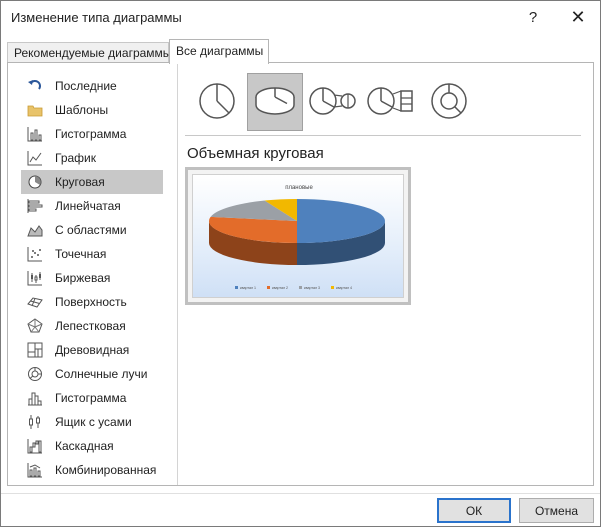  Describe the element at coordinates (533, 17) in the screenshot. I see `help-button: ?` at that location.